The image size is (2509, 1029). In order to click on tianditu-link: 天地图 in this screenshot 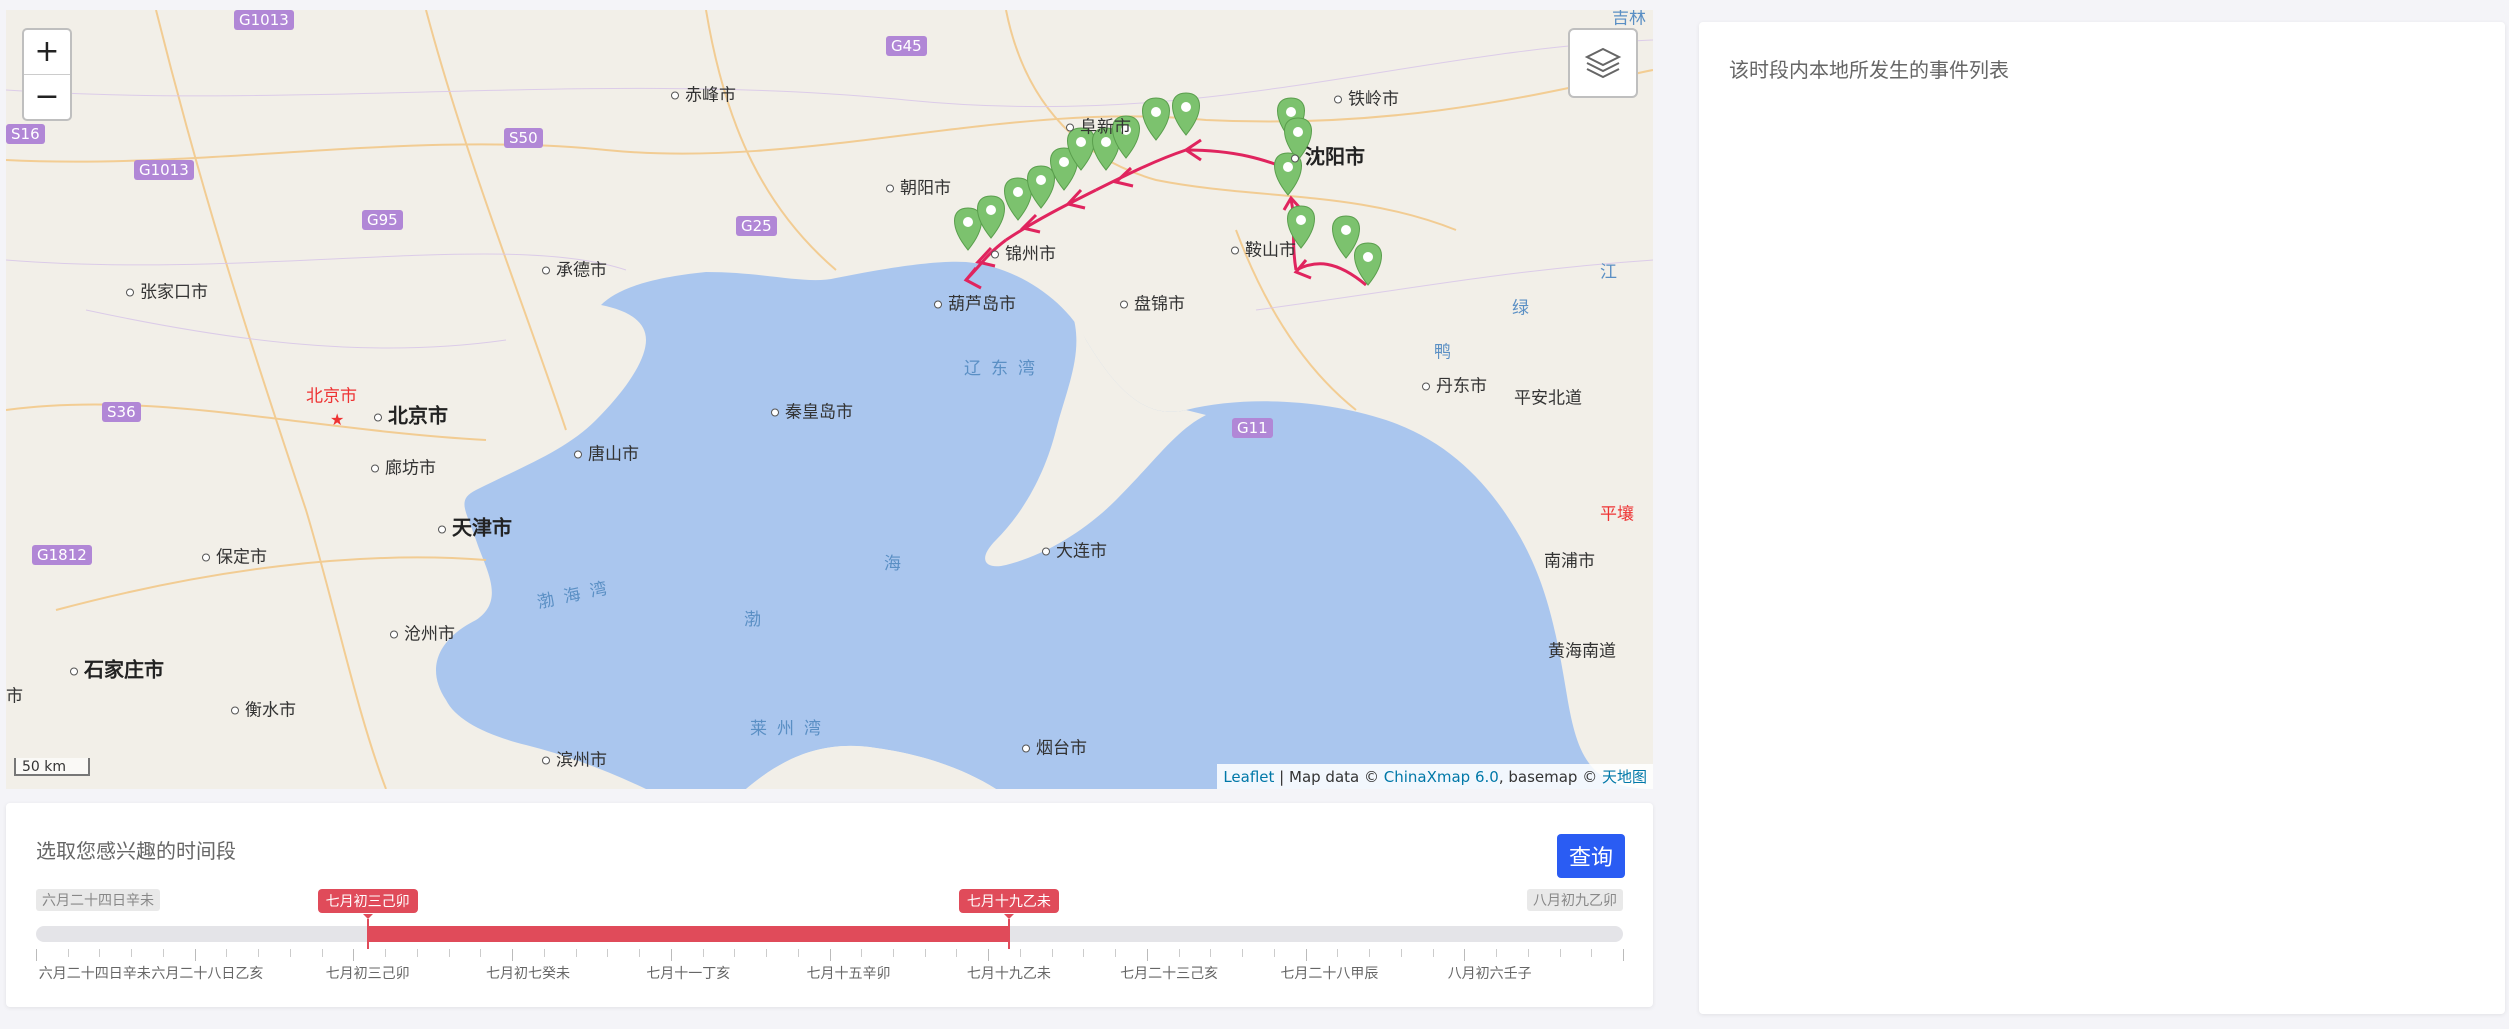, I will do `click(1624, 777)`.